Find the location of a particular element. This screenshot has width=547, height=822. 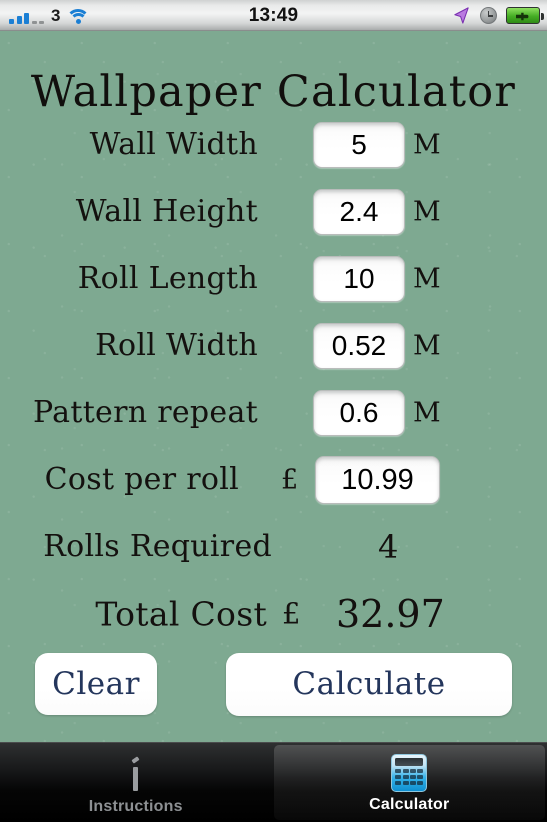

row-roll-width: Roll Width 0.52 M is located at coordinates (273, 346).